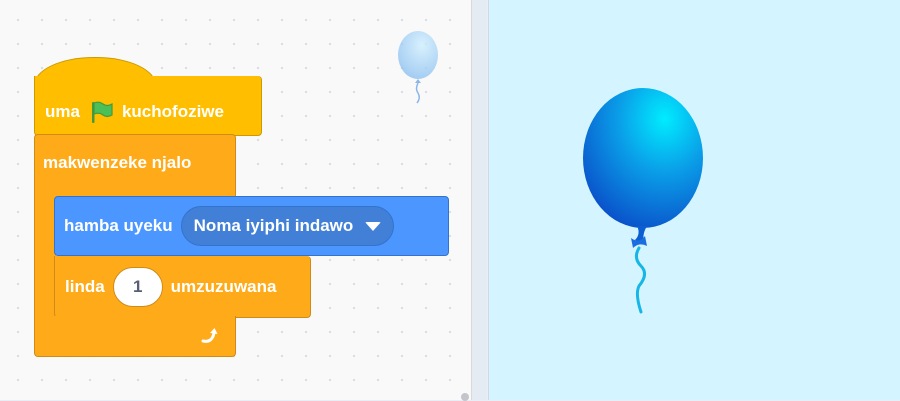  I want to click on dropdown-value: Noma iyiphi indawo, so click(273, 225).